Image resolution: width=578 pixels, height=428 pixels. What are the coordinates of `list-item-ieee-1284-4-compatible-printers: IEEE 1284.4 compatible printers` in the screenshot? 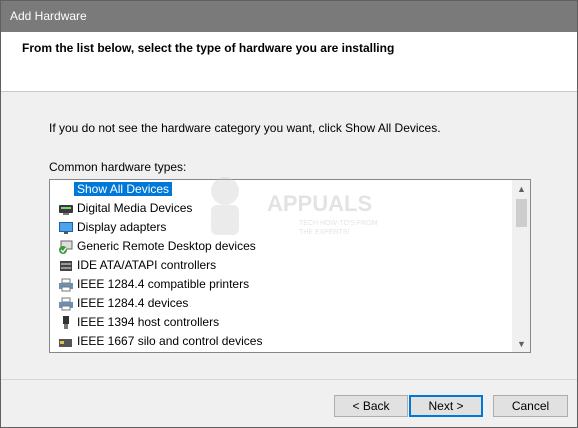 It's located at (281, 284).